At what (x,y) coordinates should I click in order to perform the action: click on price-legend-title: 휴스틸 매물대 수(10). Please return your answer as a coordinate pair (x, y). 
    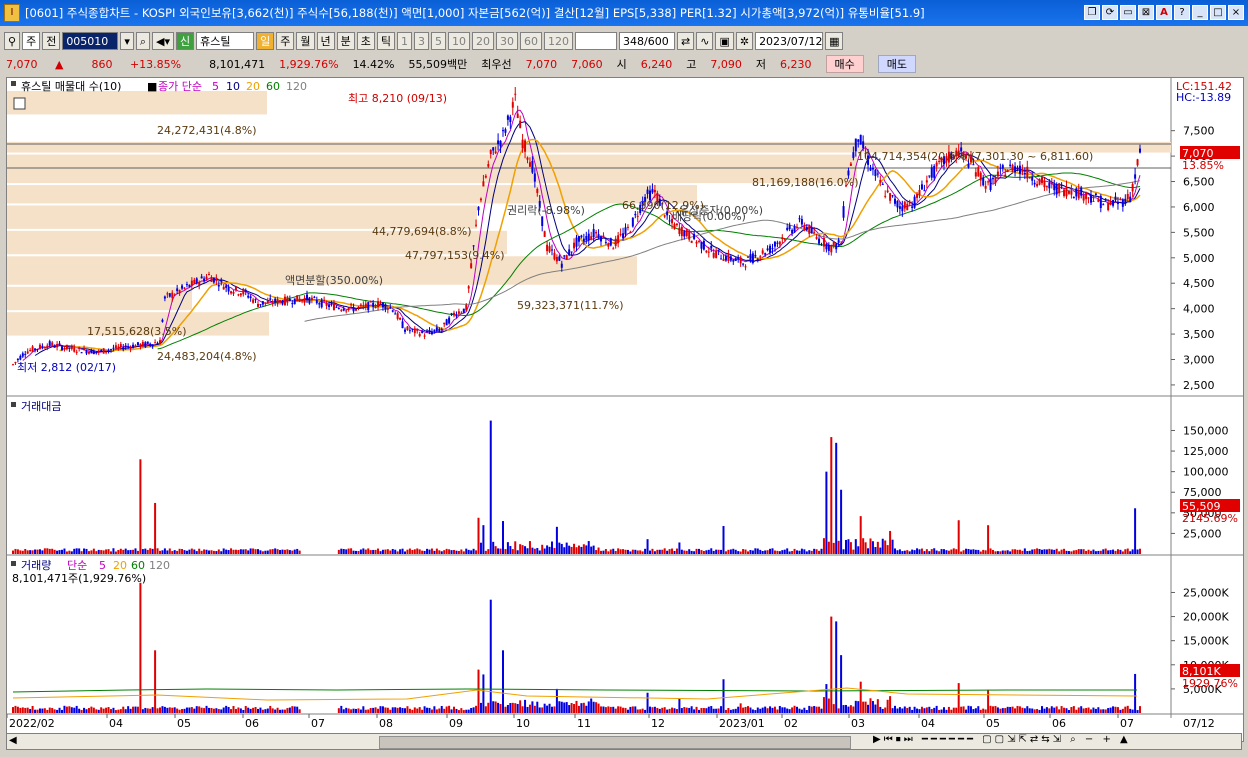
    Looking at the image, I should click on (71, 86).